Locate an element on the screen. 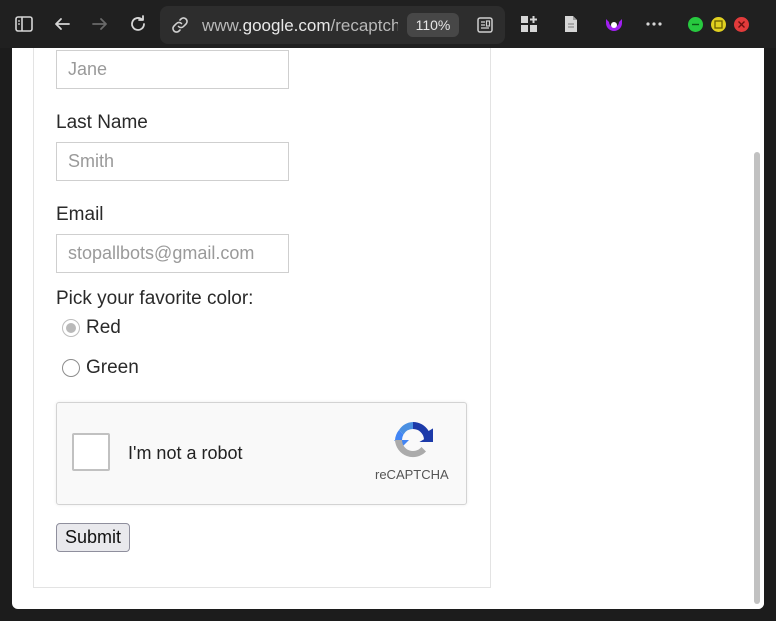 The height and width of the screenshot is (621, 776). close-button is located at coordinates (741, 24).